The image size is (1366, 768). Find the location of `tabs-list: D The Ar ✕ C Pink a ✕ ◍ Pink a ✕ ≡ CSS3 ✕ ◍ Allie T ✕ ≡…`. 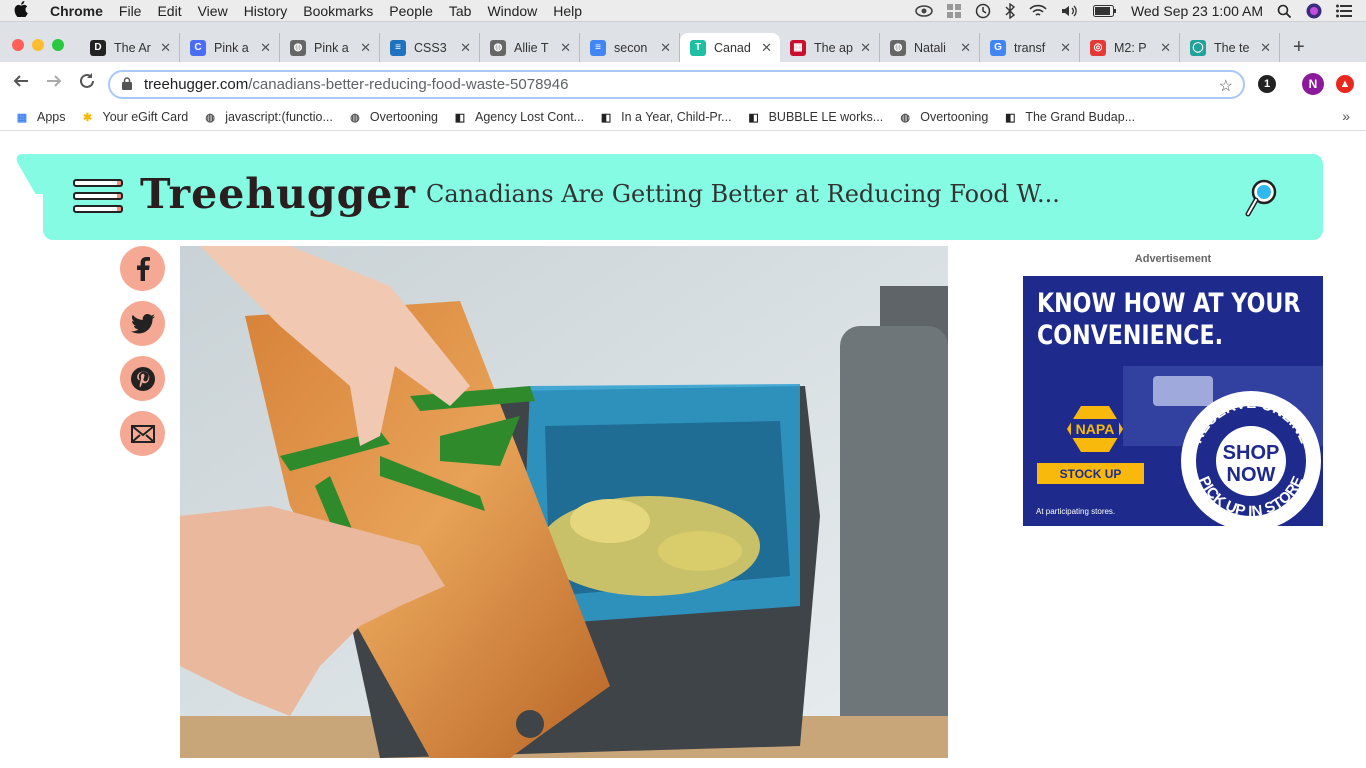

tabs-list: D The Ar ✕ C Pink a ✕ ◍ Pink a ✕ ≡ CSS3 ✕ ◍ Allie T ✕ ≡… is located at coordinates (680, 47).